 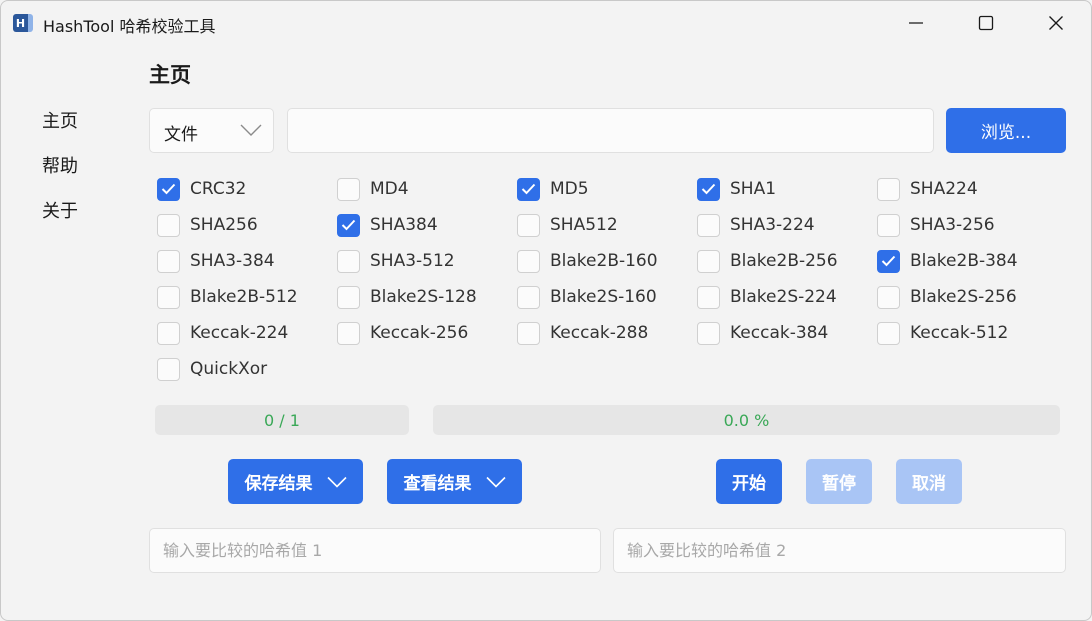 What do you see at coordinates (244, 297) in the screenshot?
I see `checkbox-label: Blake2B-512` at bounding box center [244, 297].